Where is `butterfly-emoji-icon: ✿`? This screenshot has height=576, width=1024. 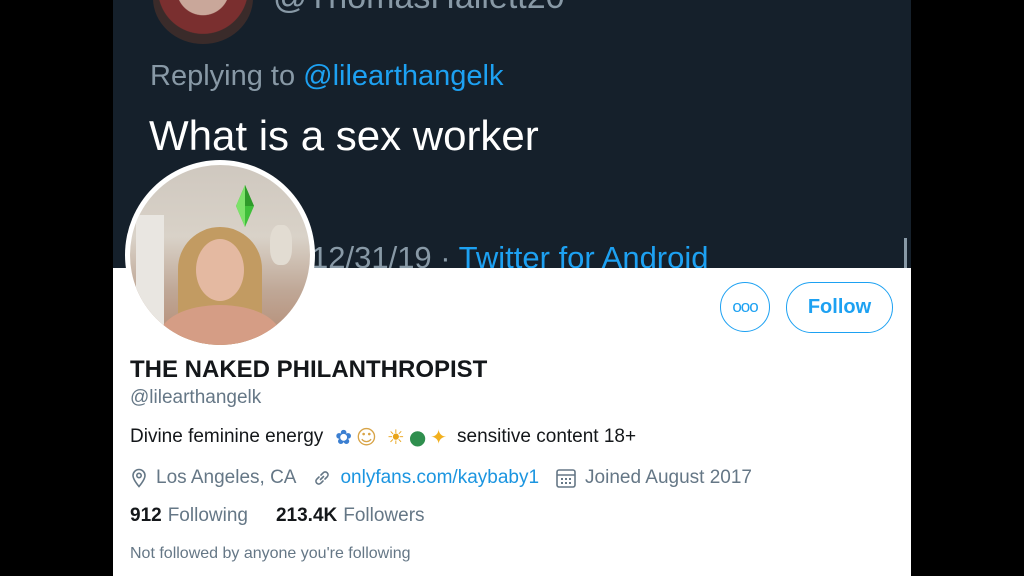 butterfly-emoji-icon: ✿ is located at coordinates (344, 437).